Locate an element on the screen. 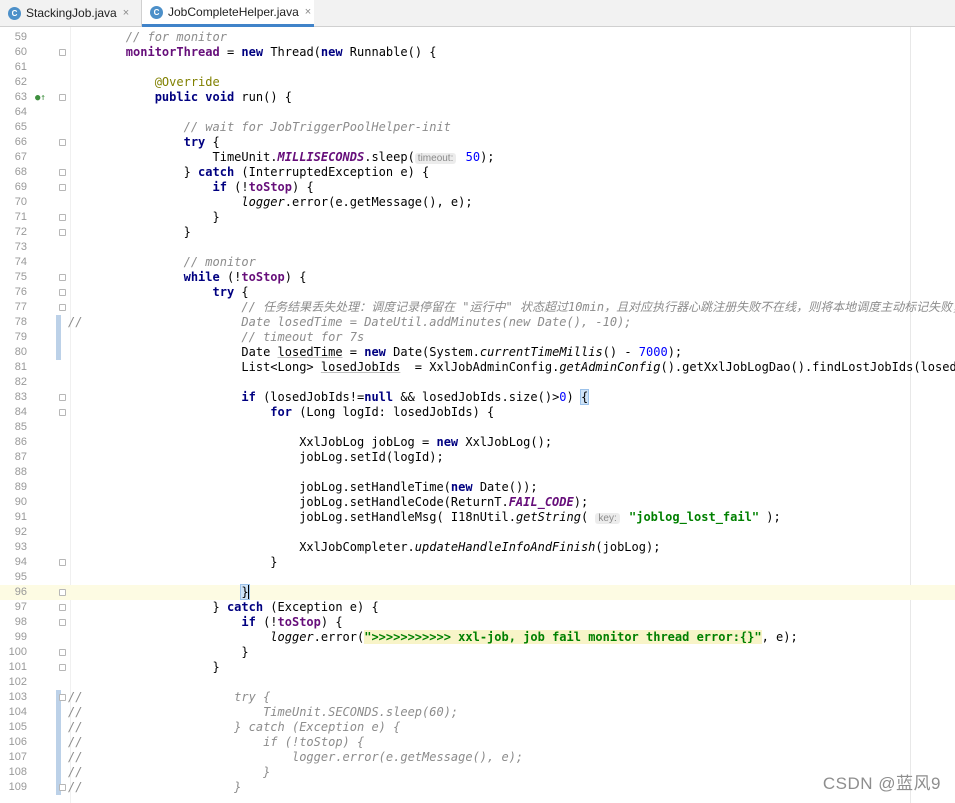  code-line: 104// TimeUnit.SECONDS.sleep(60); is located at coordinates (477, 712).